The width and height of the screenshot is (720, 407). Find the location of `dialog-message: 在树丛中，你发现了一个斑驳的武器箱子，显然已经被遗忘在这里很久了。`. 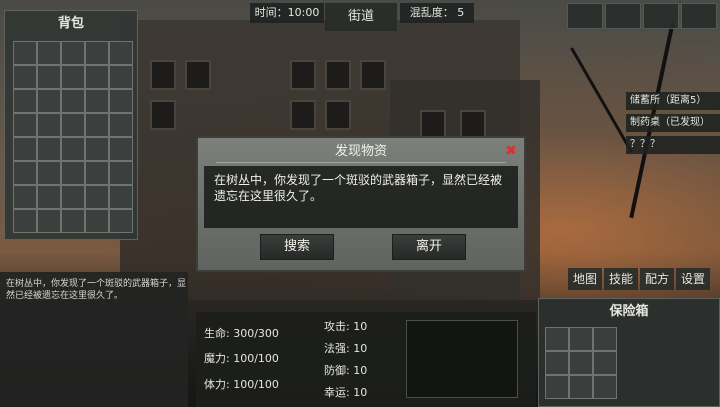

dialog-message: 在树丛中，你发现了一个斑驳的武器箱子，显然已经被遗忘在这里很久了。 is located at coordinates (361, 197).